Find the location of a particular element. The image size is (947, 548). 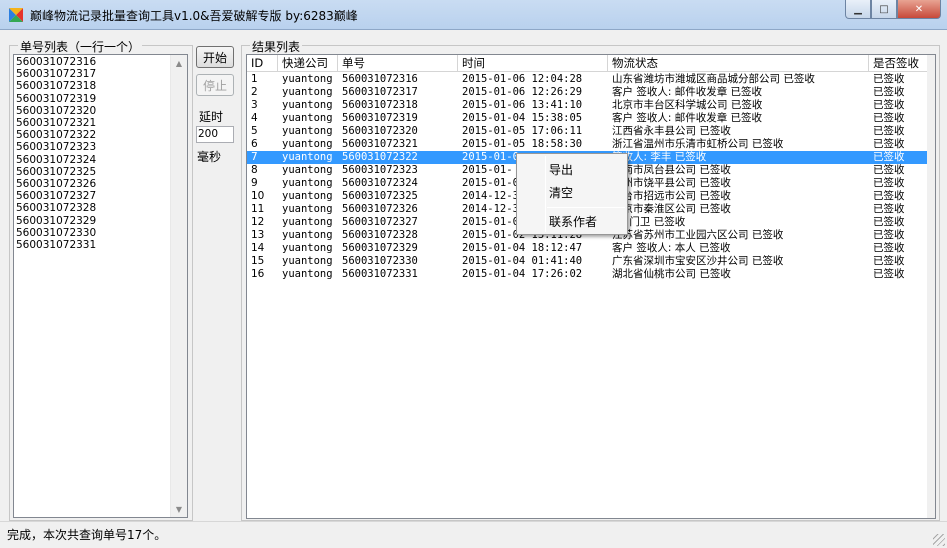

menu-separator is located at coordinates (586, 207).